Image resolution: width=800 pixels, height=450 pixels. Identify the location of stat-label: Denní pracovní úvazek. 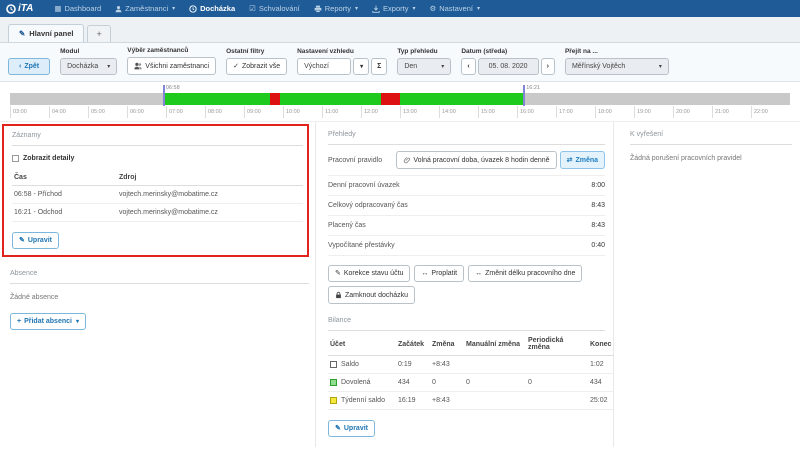
(364, 185).